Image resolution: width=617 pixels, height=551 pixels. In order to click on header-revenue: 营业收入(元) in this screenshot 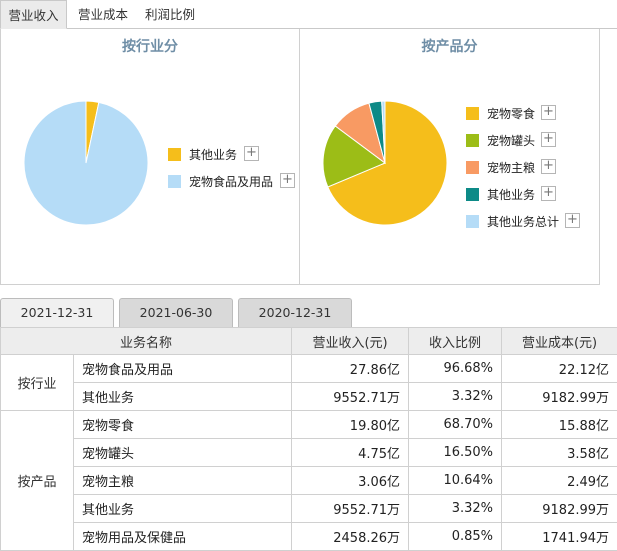, I will do `click(350, 341)`.